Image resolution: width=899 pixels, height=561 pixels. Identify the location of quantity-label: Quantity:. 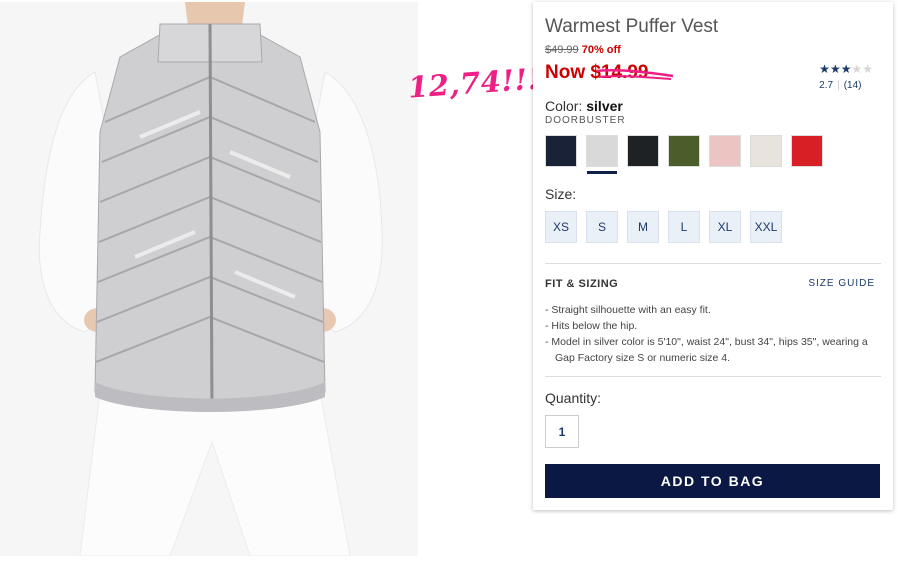
(573, 398).